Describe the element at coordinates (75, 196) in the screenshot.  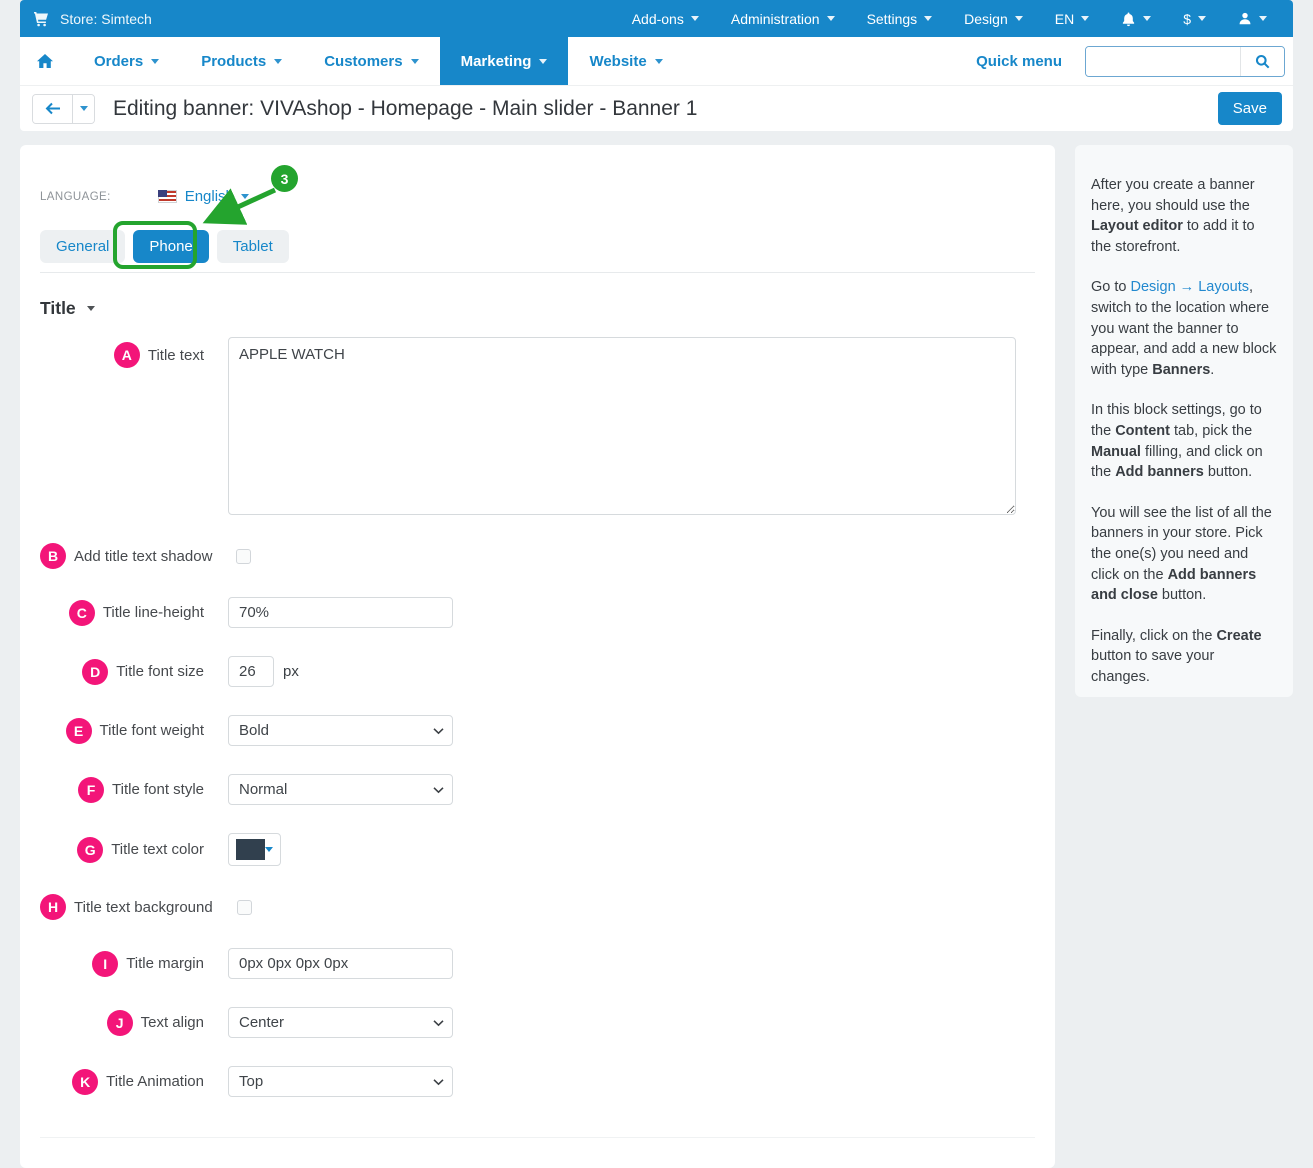
I see `language-label: LANGUAGE:` at that location.